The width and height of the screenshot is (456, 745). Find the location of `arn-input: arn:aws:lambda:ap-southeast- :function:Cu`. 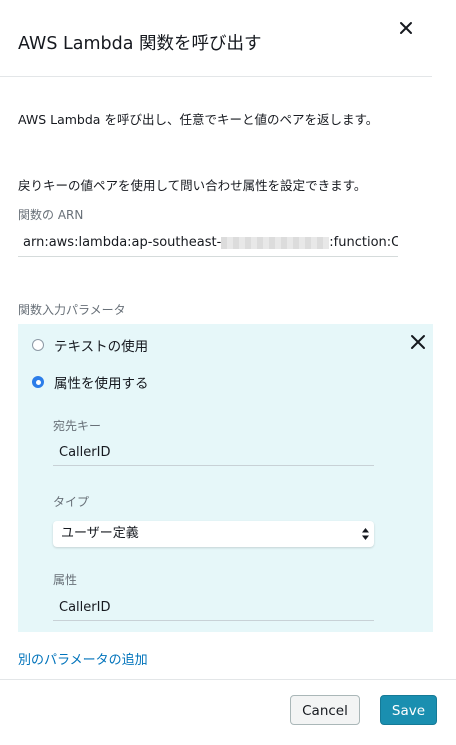

arn-input: arn:aws:lambda:ap-southeast- :function:Cu is located at coordinates (208, 243).